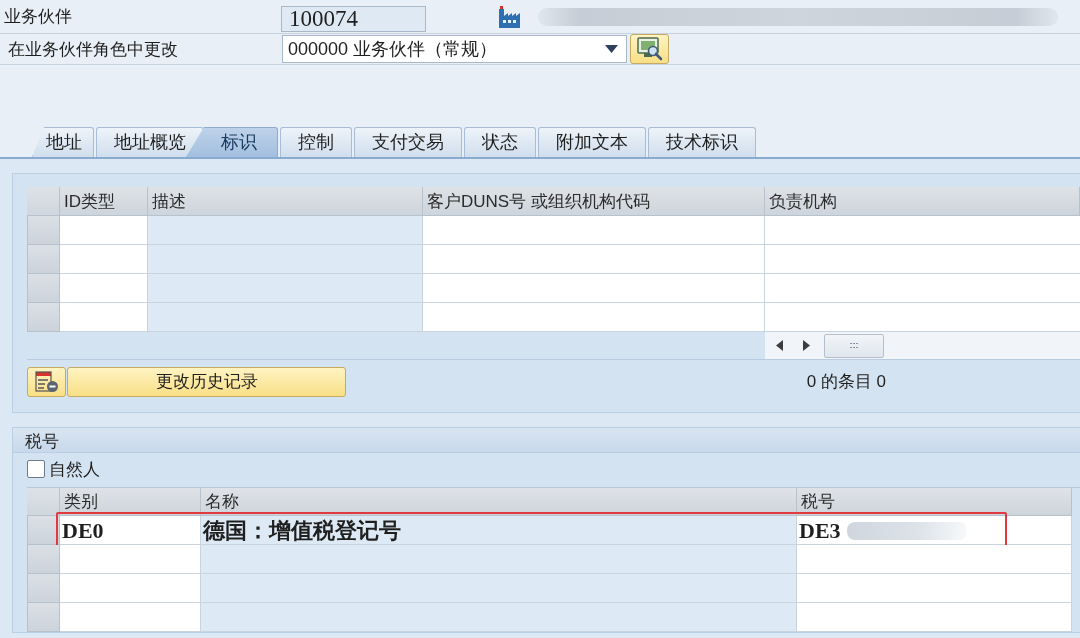 The image size is (1080, 638). I want to click on change-history-button: 更改历史记录, so click(206, 381).